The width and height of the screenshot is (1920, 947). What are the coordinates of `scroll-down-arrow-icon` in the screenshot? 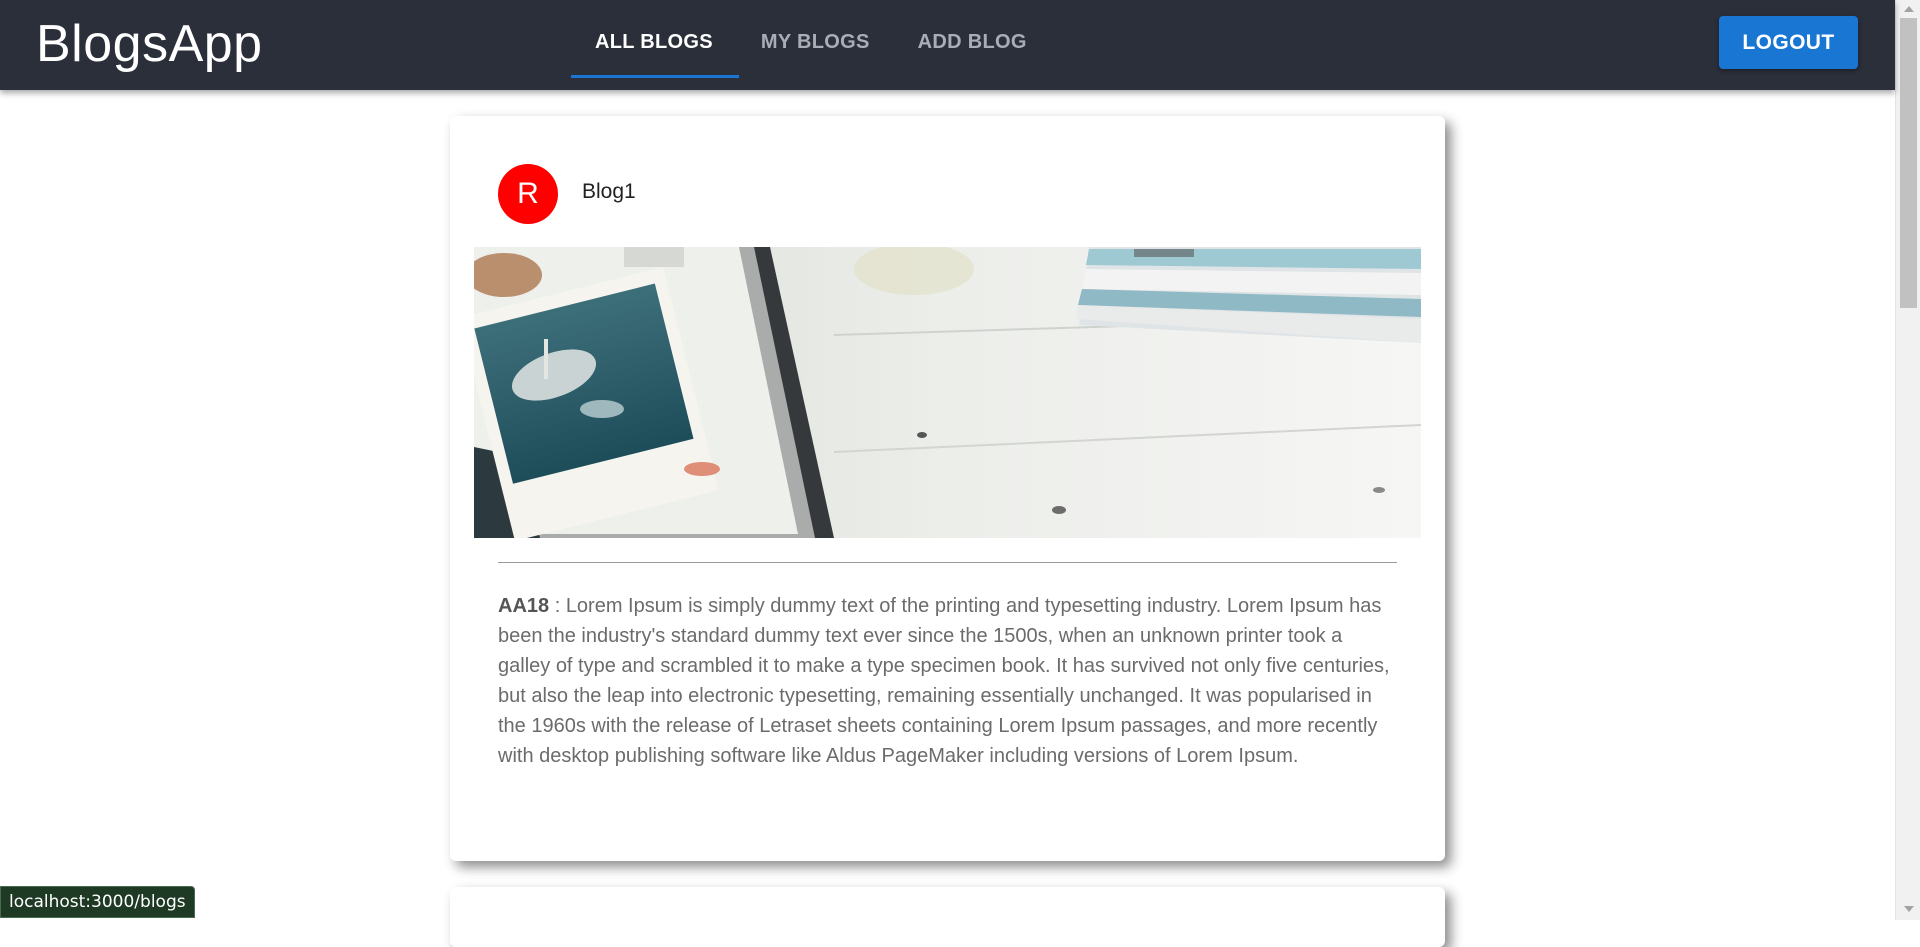 It's located at (1909, 909).